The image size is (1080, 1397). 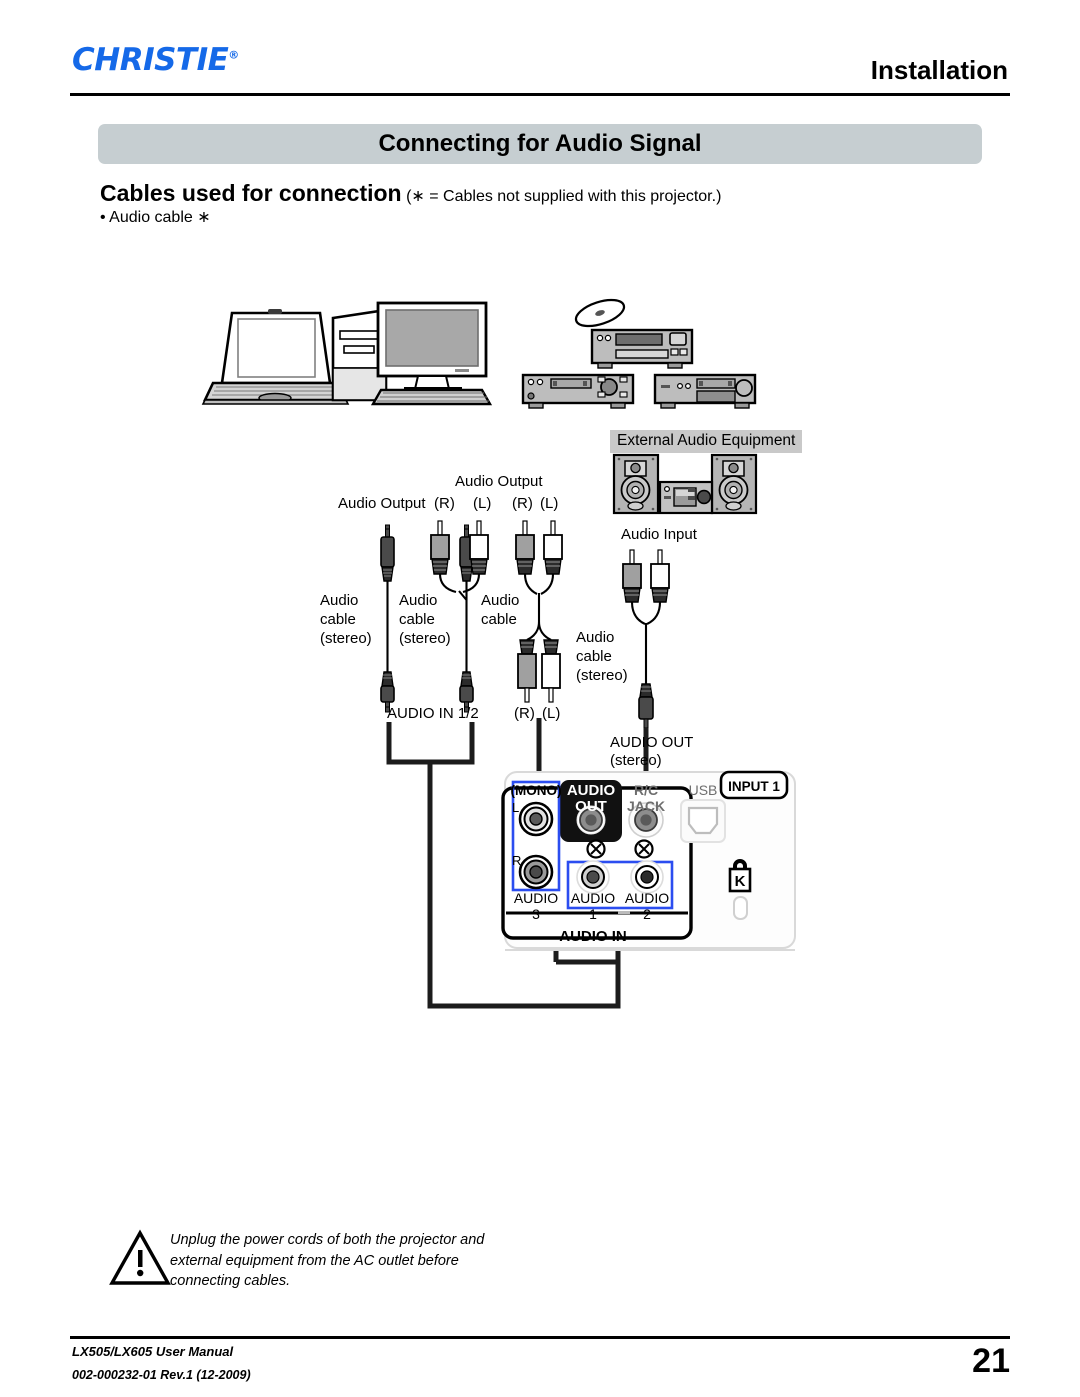 I want to click on av-equipment-illustration, so click(x=705, y=391).